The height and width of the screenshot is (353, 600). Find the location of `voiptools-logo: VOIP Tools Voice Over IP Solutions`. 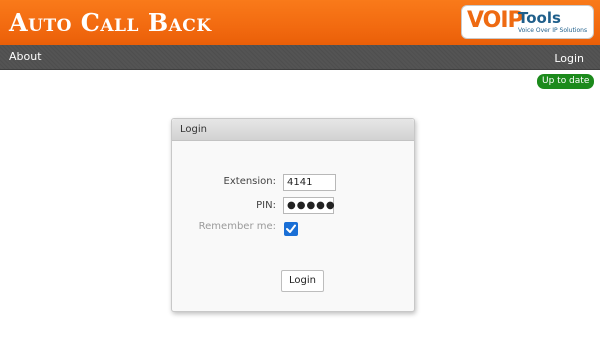

voiptools-logo: VOIP Tools Voice Over IP Solutions is located at coordinates (527, 22).